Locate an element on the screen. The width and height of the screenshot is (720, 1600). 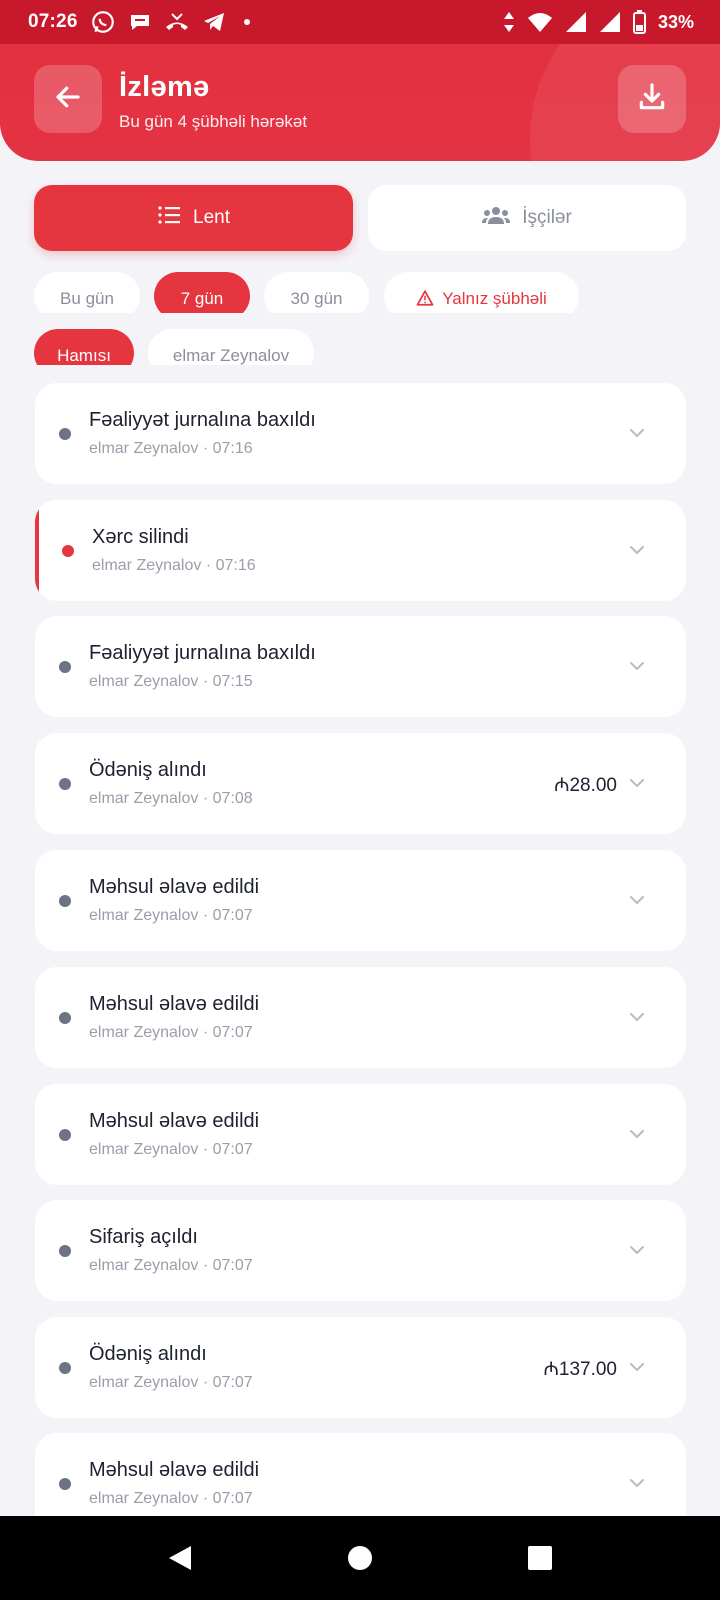
activity-card: Sifariş açıldı elmar Zeynalov · 07:07 is located at coordinates (360, 1250).